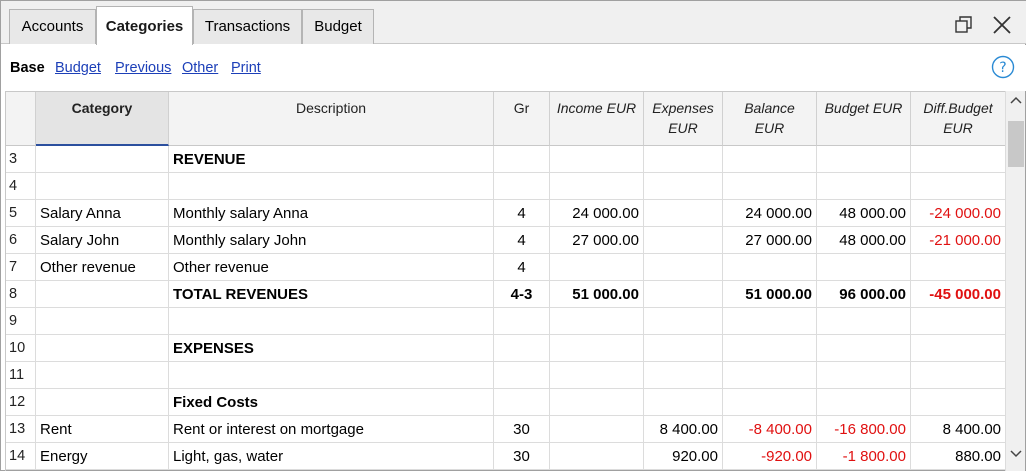 The height and width of the screenshot is (471, 1026). Describe the element at coordinates (683, 456) in the screenshot. I see `cell-expenses: 920.00` at that location.